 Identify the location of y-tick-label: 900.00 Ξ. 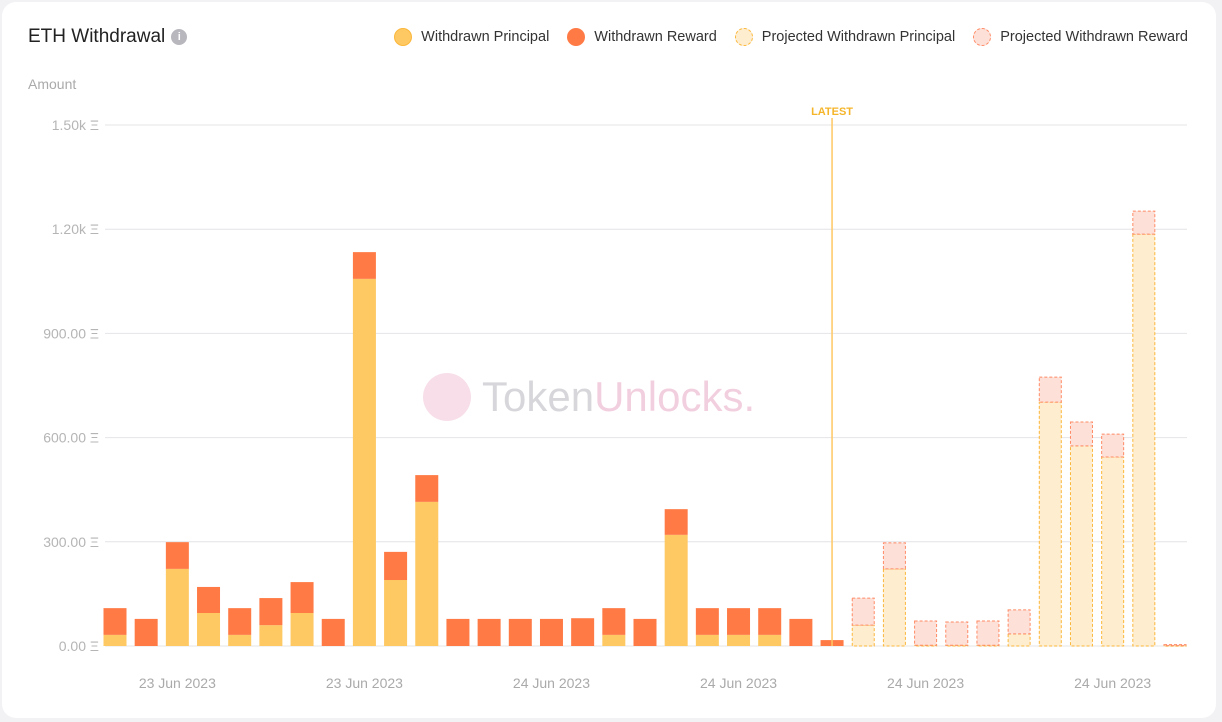
(71, 333).